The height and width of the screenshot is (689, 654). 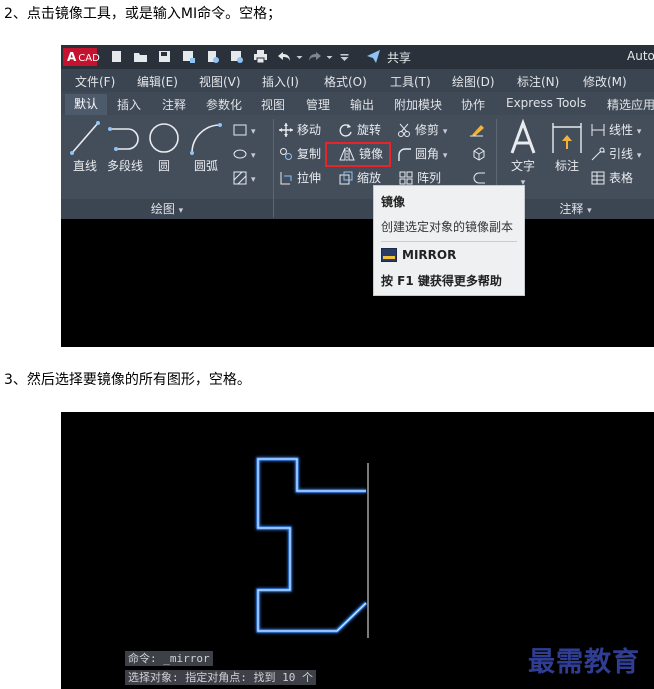 I want to click on tab-home: 默认, so click(x=86, y=104).